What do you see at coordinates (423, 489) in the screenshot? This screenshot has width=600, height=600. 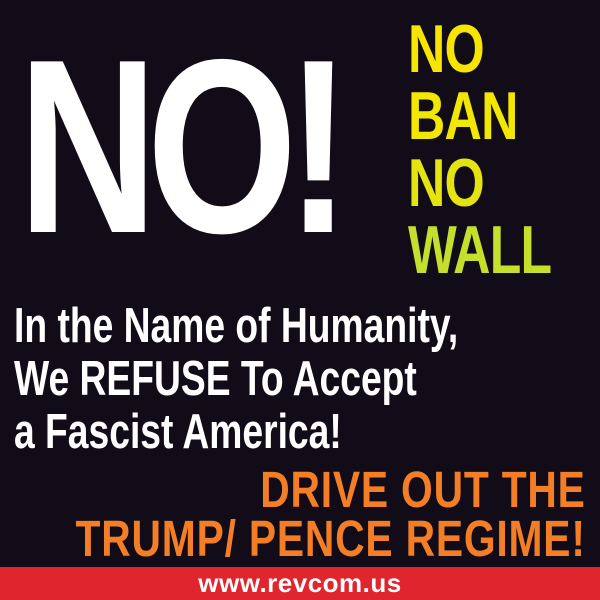 I see `call-line-1: DRIVE OUT THE` at bounding box center [423, 489].